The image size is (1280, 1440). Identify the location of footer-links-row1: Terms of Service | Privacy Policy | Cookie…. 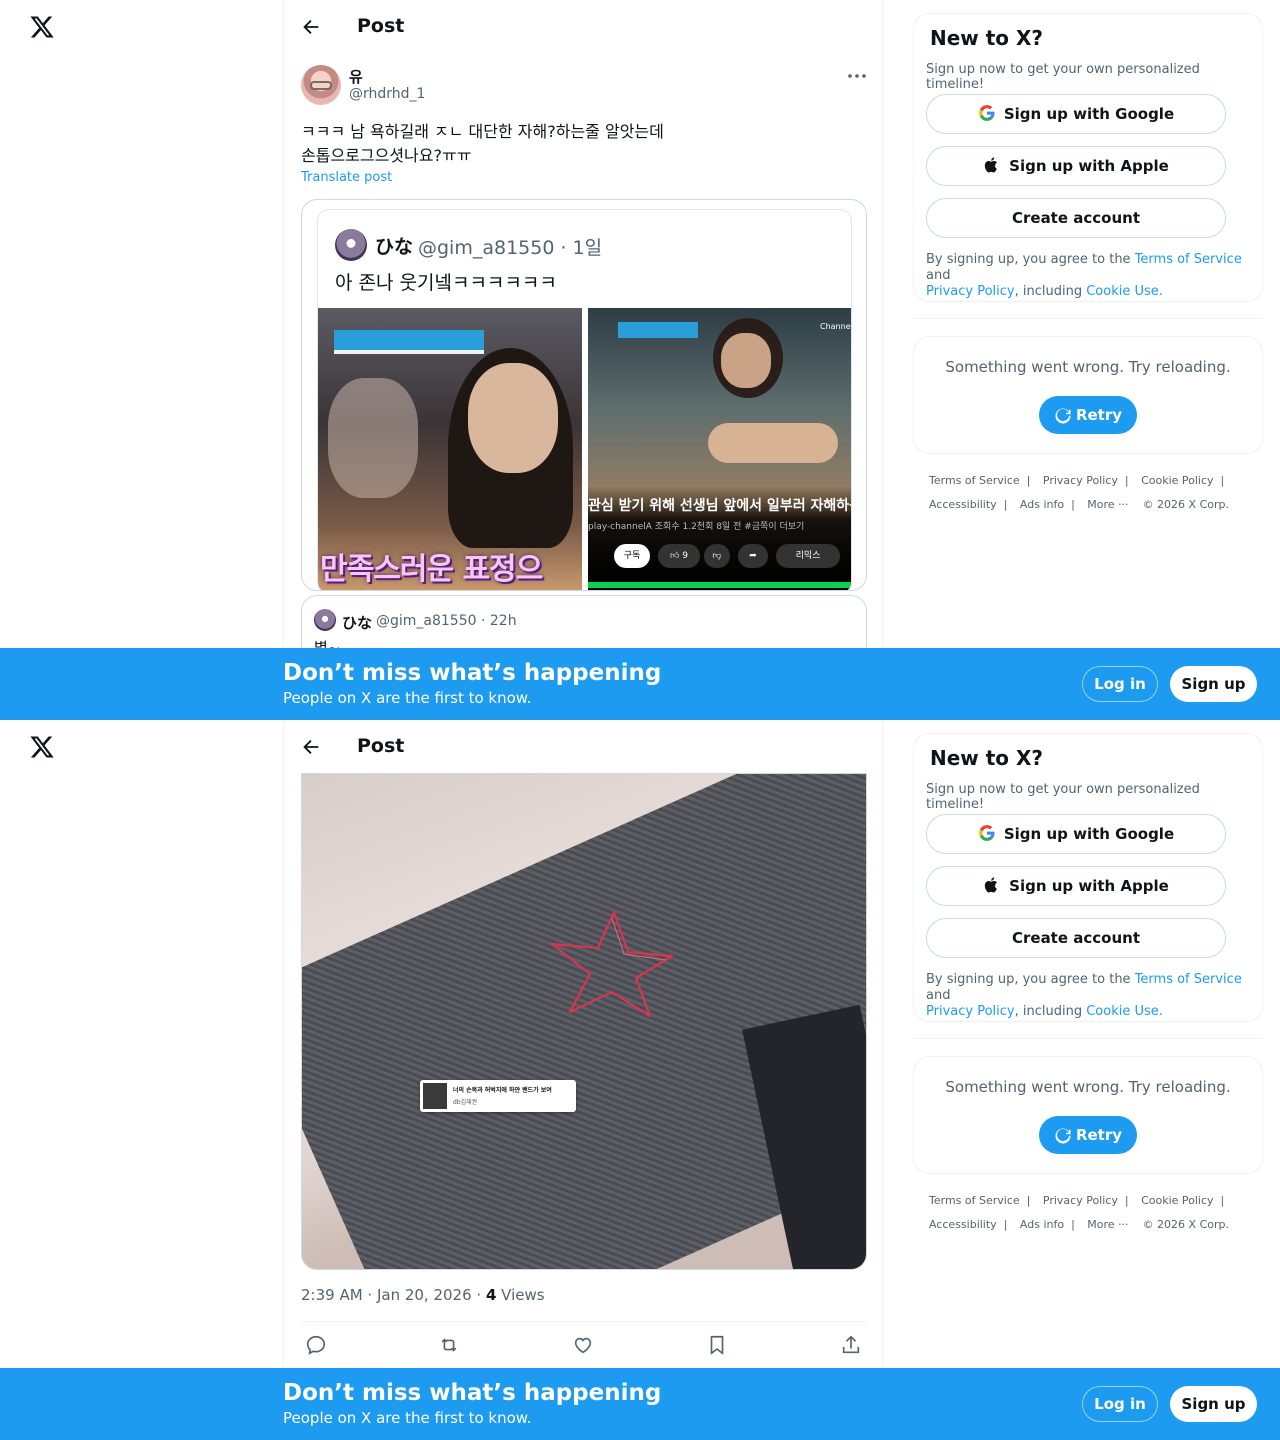
(1081, 1200).